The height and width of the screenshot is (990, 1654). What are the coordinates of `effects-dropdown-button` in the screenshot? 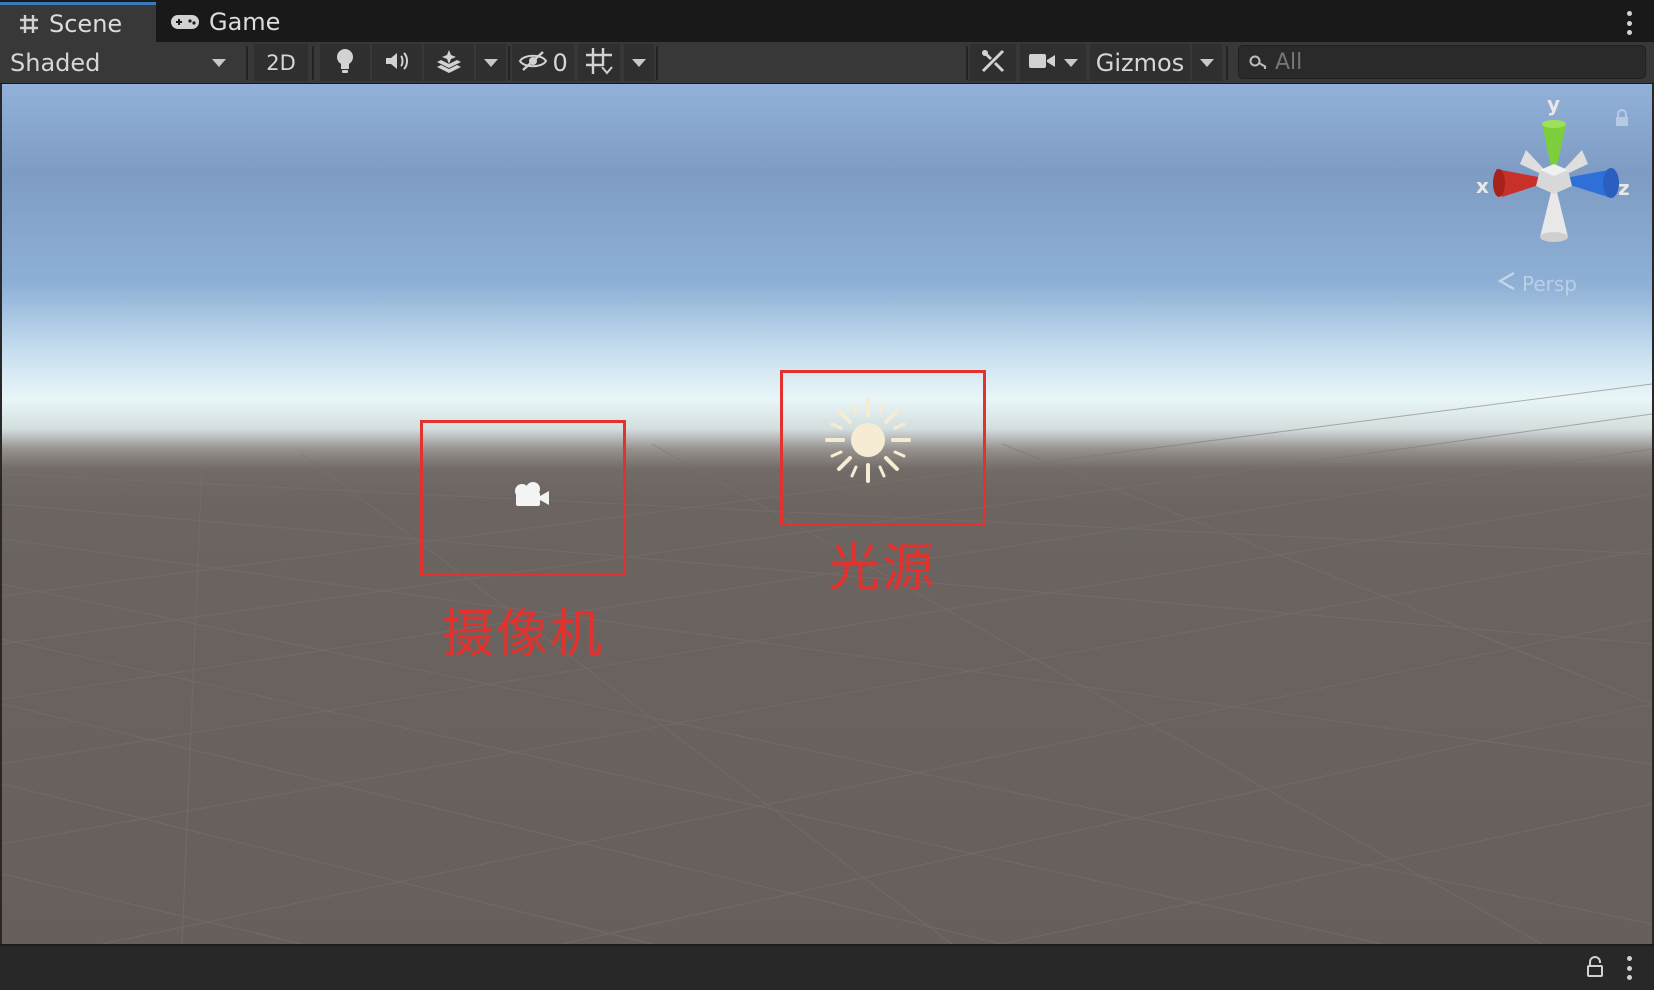 It's located at (491, 62).